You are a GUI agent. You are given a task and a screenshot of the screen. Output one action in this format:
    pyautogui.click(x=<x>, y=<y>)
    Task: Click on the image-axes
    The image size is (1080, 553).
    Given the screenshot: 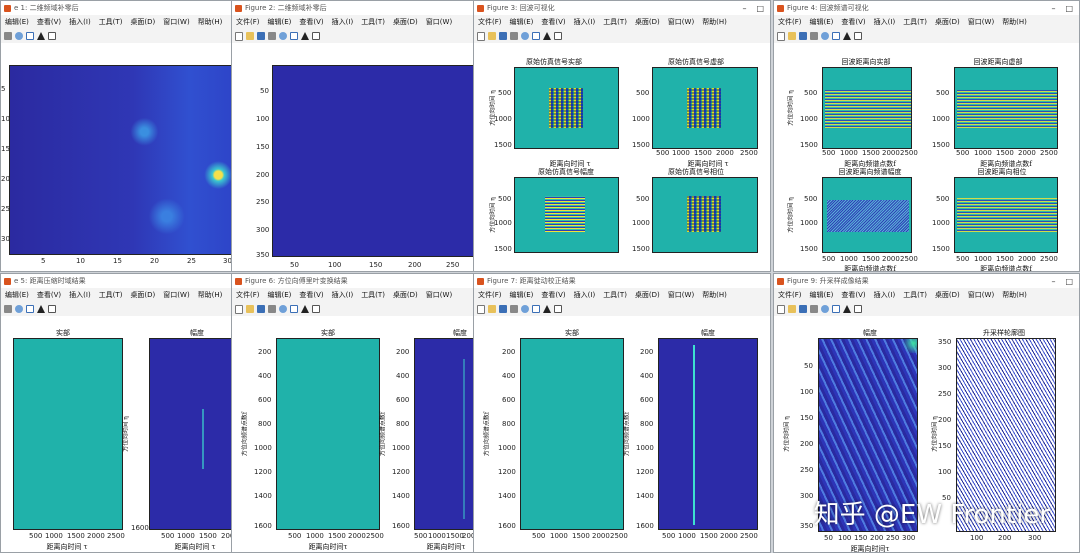 What is the action you would take?
    pyautogui.click(x=373, y=161)
    